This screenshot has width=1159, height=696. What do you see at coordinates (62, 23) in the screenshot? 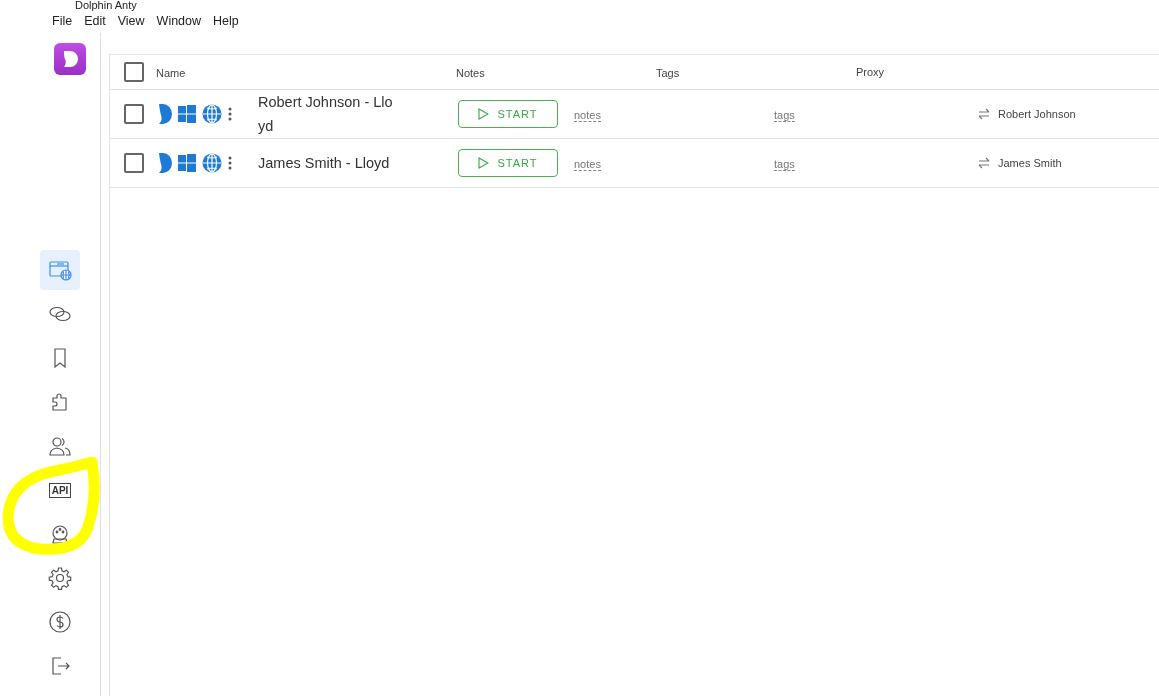
I see `menu-item: File` at bounding box center [62, 23].